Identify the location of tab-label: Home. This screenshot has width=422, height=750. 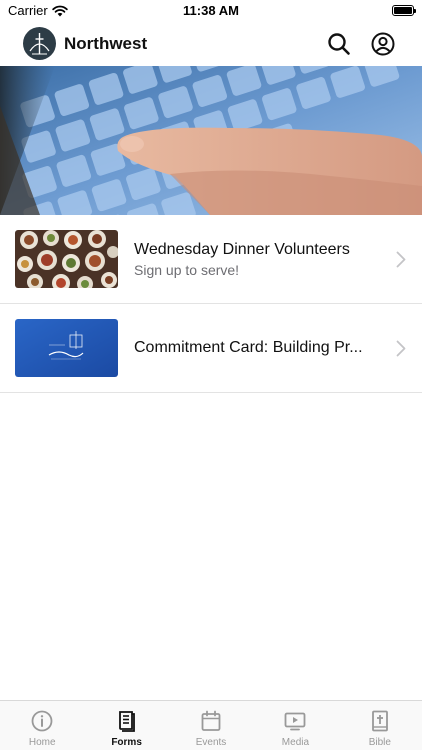
(42, 742).